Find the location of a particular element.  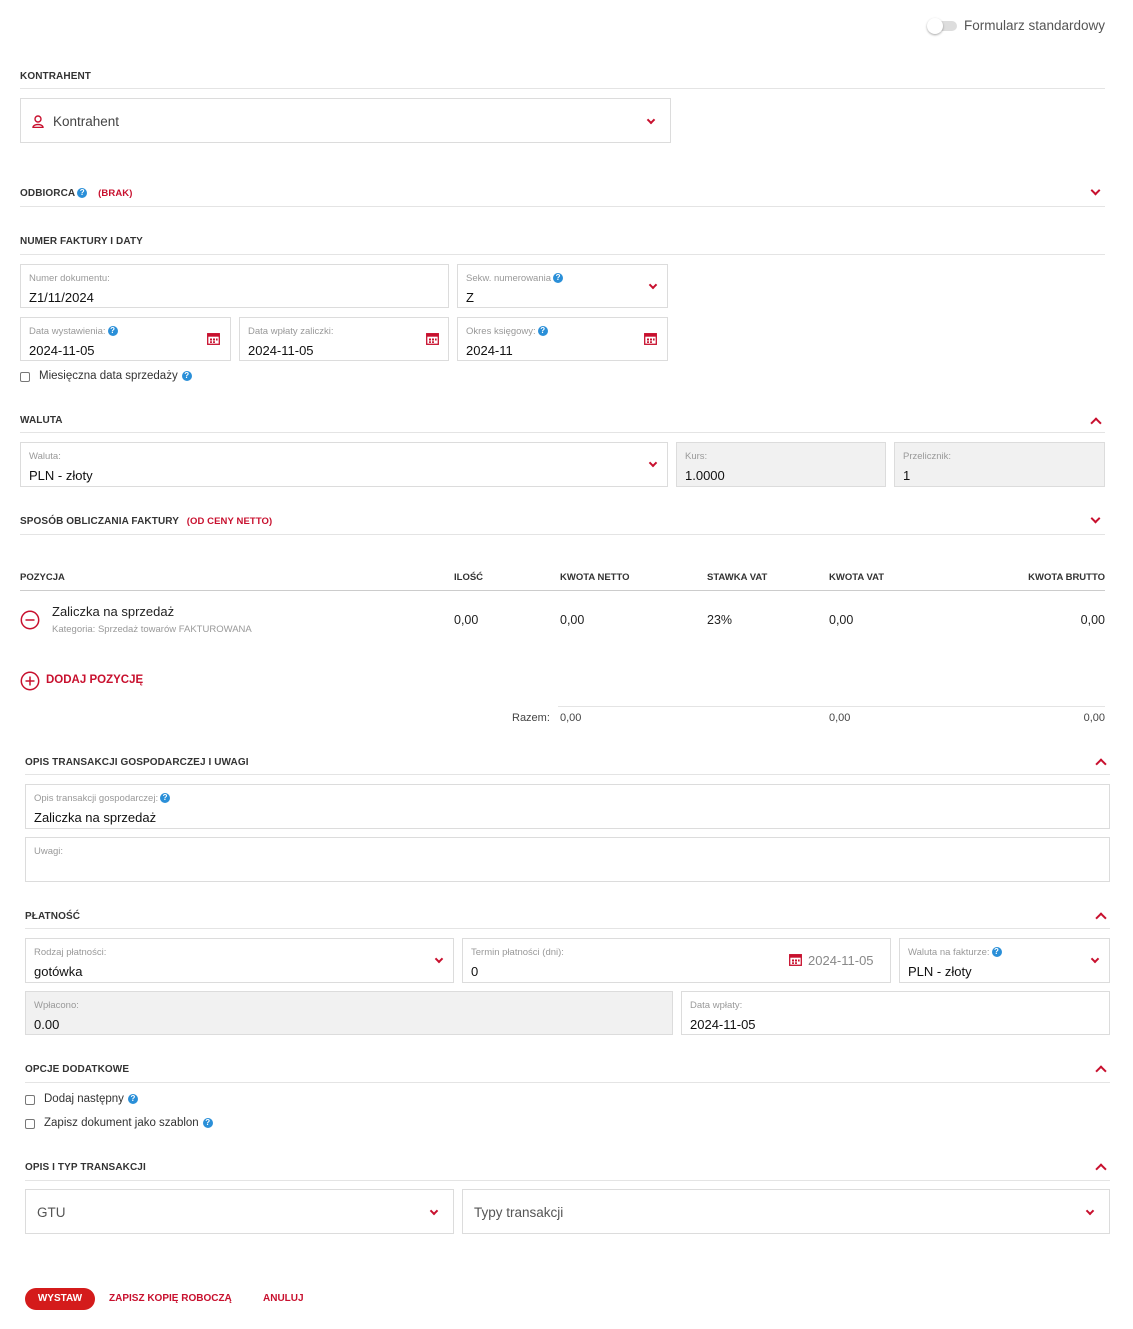

issue-date-label: Data wystawienia:? is located at coordinates (73, 331).